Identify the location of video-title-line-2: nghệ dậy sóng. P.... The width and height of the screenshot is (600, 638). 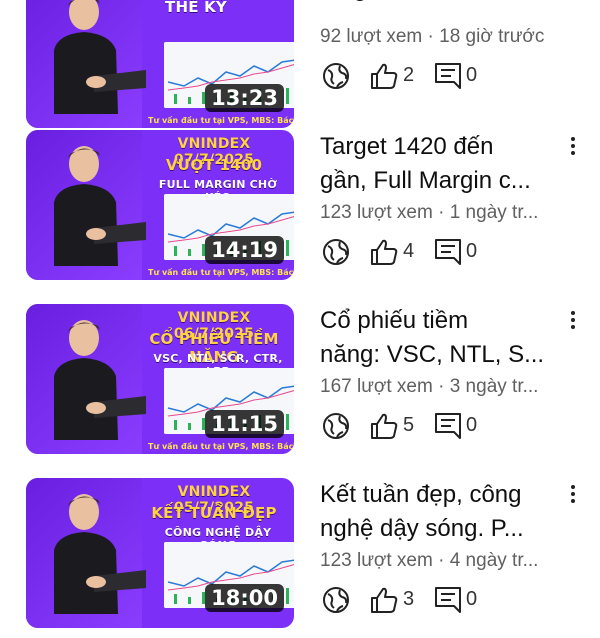
(422, 528).